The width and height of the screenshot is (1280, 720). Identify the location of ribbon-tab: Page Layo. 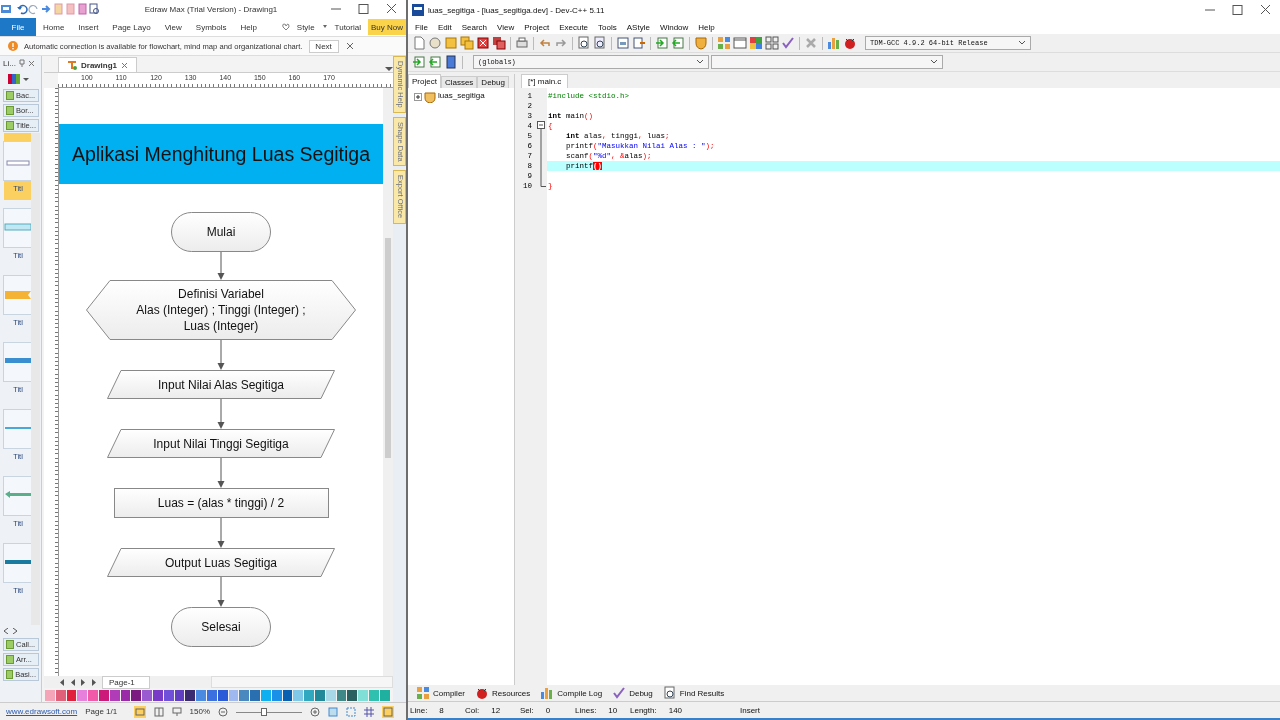
(131, 27).